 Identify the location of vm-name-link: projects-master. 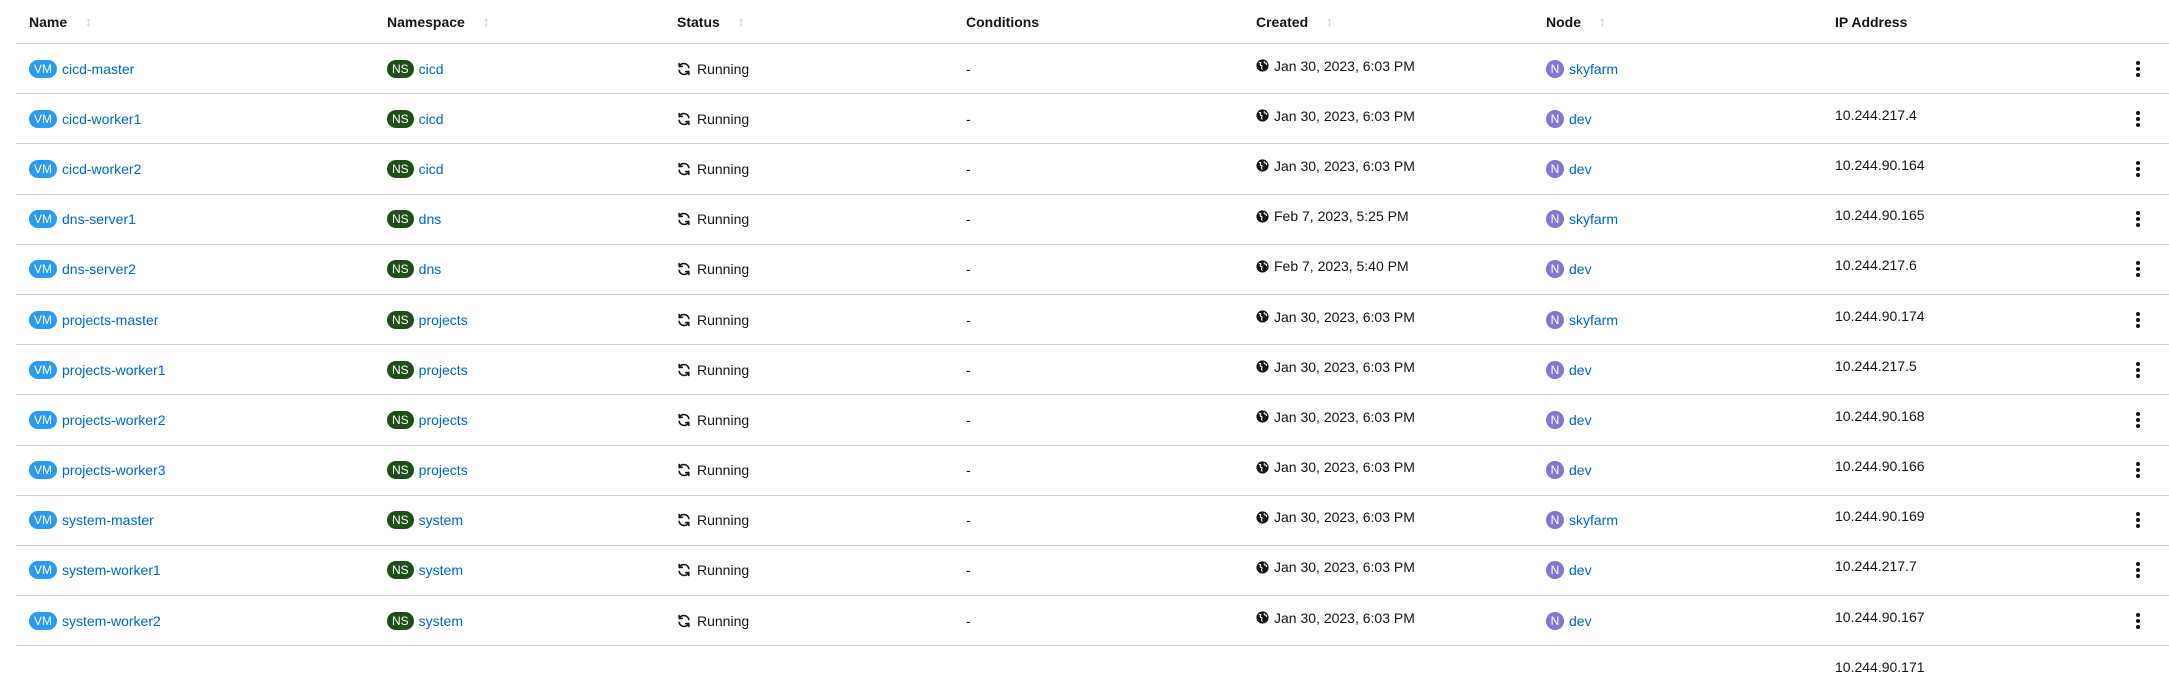
(110, 320).